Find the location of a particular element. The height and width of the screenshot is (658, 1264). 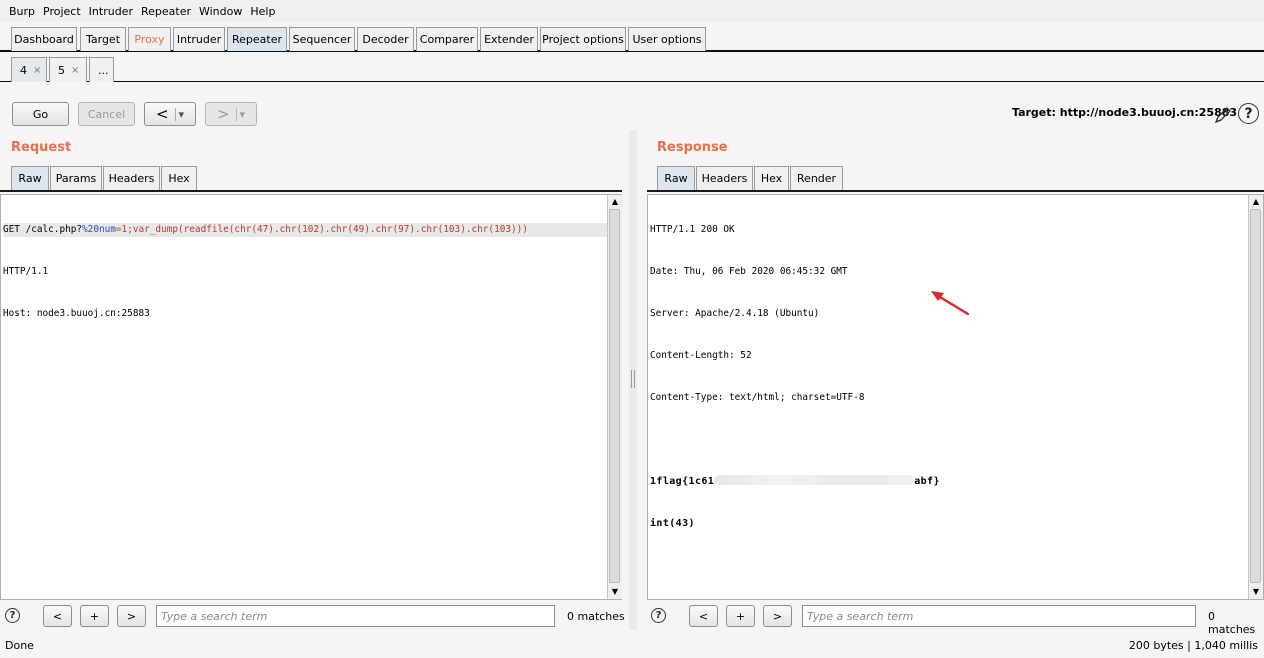

menu-help: Help is located at coordinates (262, 11).